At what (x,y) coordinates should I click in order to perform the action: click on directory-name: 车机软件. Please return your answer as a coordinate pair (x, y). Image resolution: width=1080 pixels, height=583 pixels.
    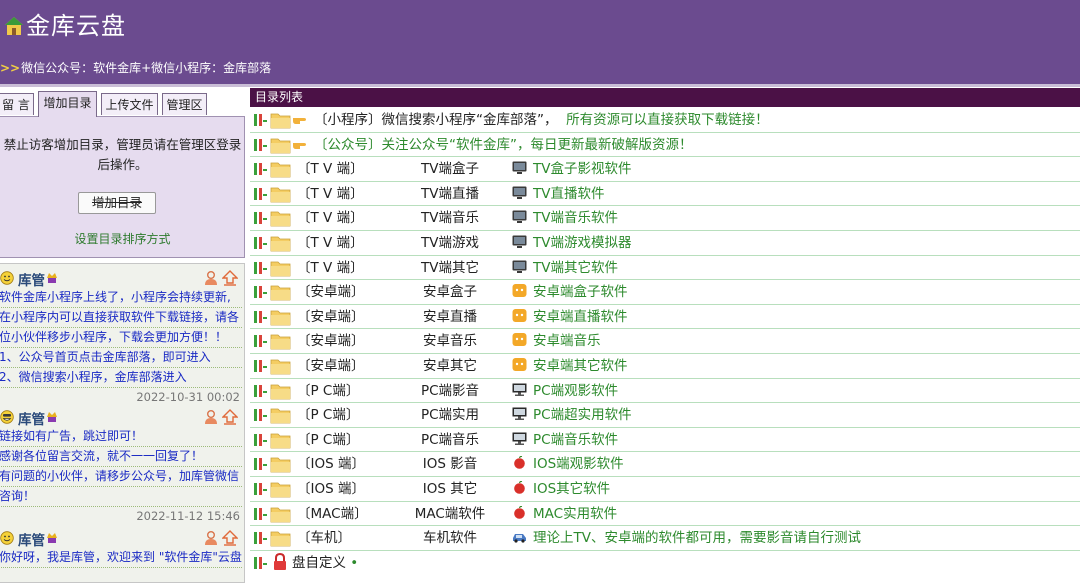
    Looking at the image, I should click on (450, 538).